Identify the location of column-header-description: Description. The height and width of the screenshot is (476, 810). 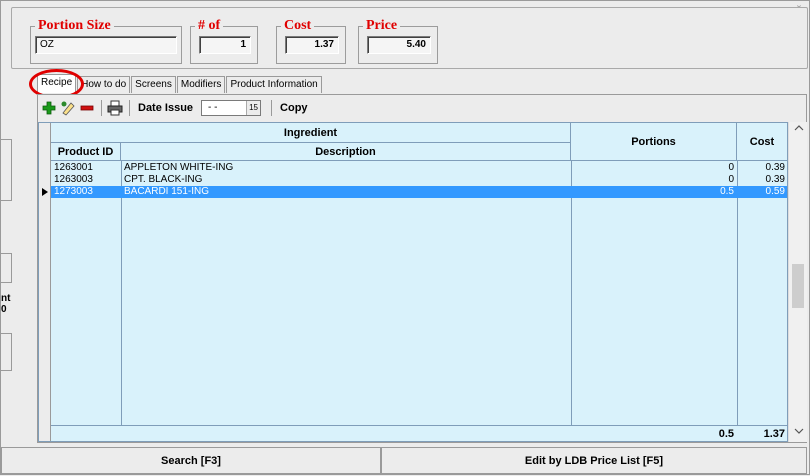
(346, 152).